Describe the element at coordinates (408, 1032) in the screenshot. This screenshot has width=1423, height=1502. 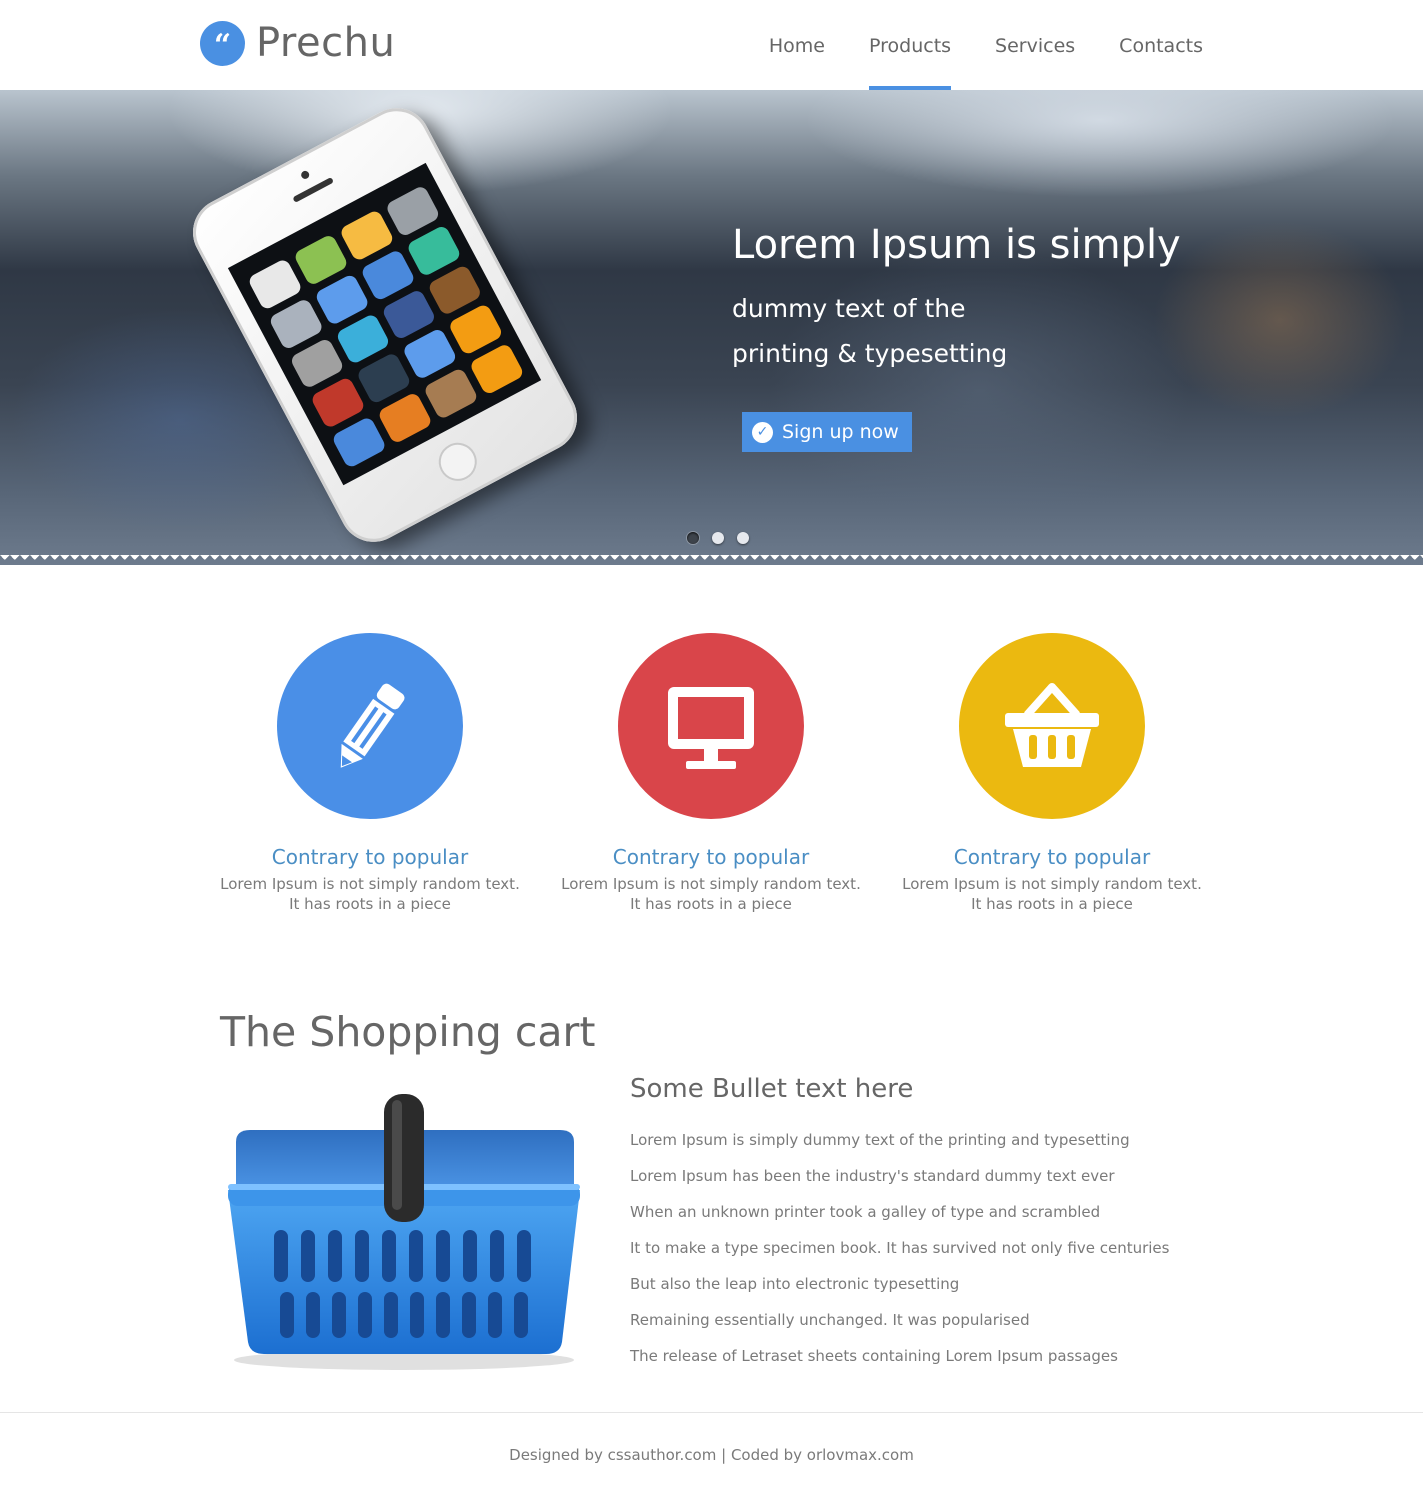
I see `section-heading: The Shopping cart` at that location.